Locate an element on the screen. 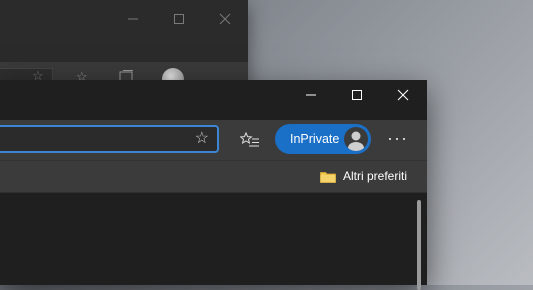  favorites-button is located at coordinates (249, 141).